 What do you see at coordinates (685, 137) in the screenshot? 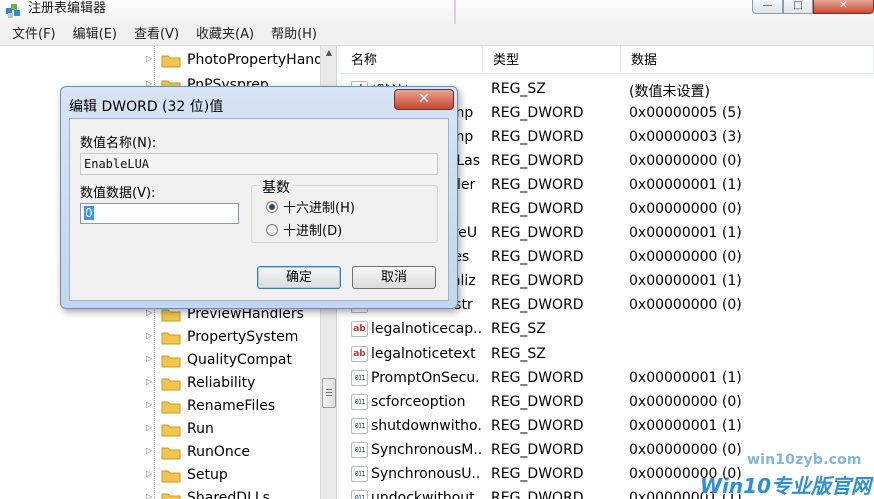
I see `value-data: 0x00000003 (3)` at bounding box center [685, 137].